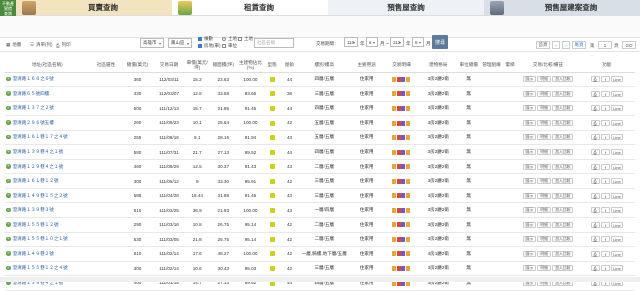 This screenshot has width=640, height=291. I want to click on column-header: 建物格局, so click(438, 65).